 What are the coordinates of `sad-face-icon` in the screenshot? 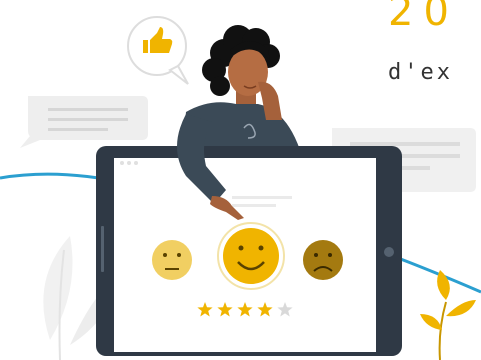 It's located at (323, 260).